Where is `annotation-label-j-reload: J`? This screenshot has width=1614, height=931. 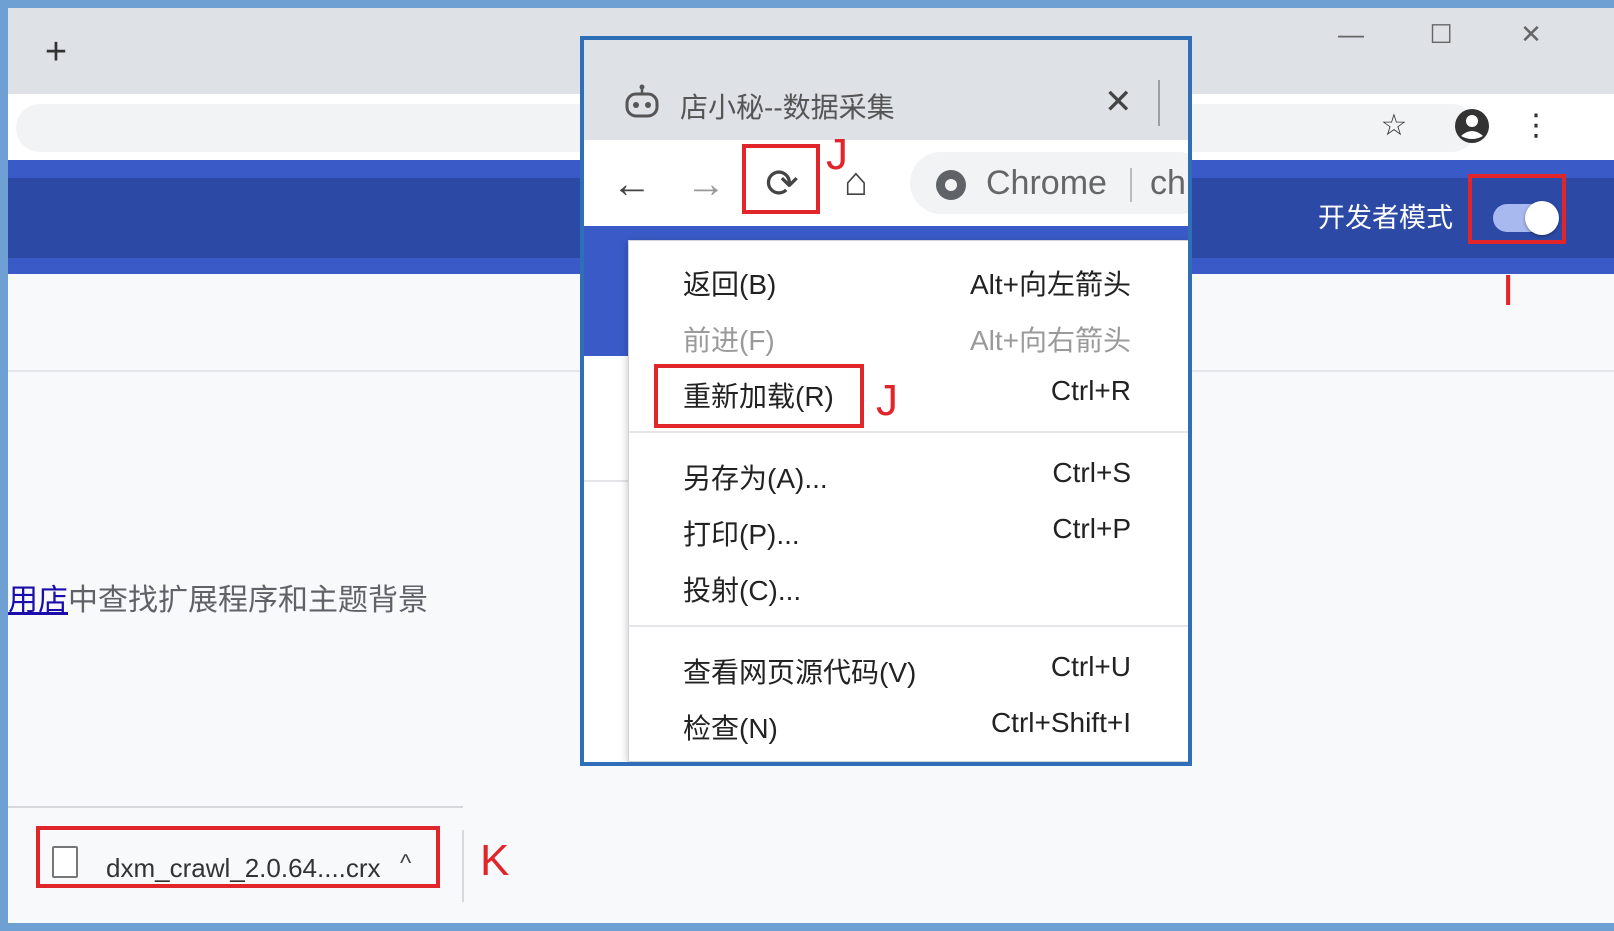
annotation-label-j-reload: J is located at coordinates (837, 154).